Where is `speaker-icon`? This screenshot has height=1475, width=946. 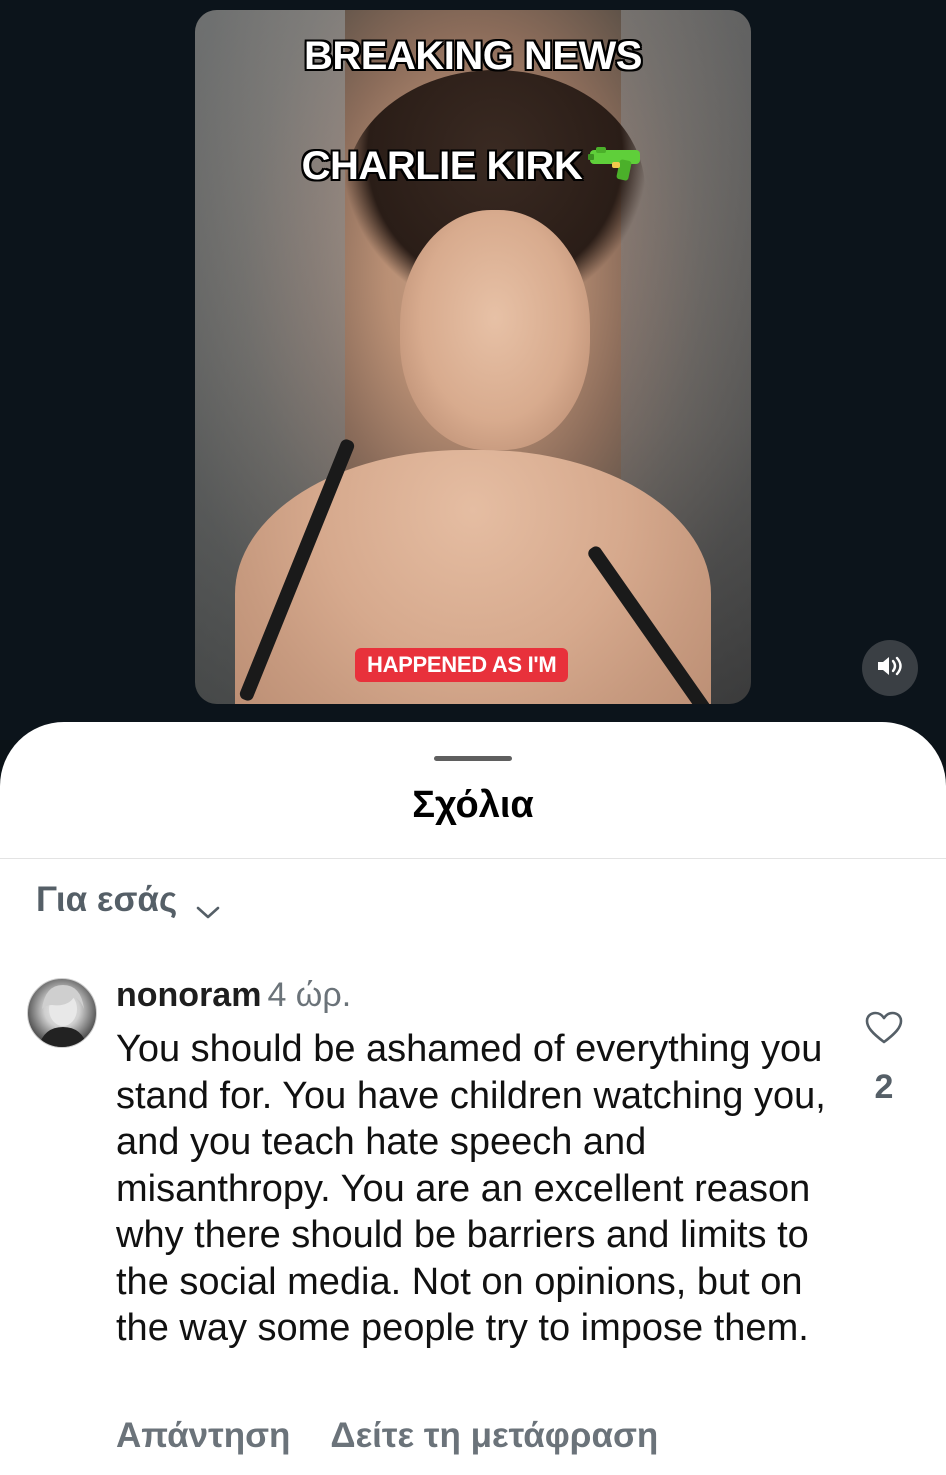 speaker-icon is located at coordinates (890, 668).